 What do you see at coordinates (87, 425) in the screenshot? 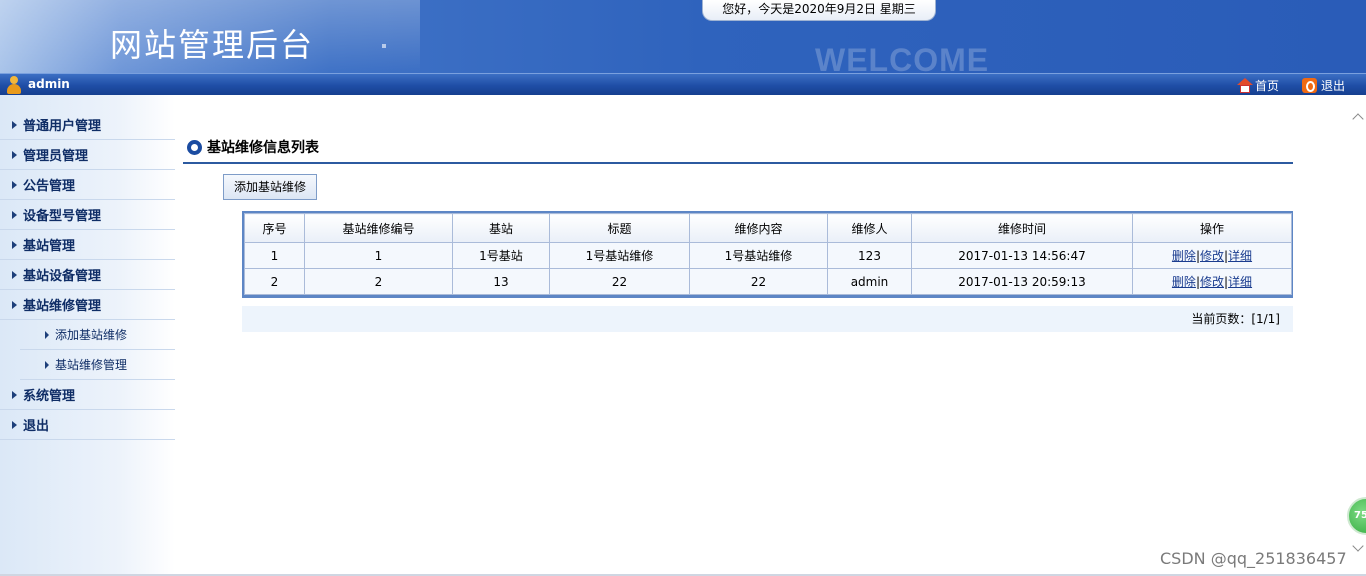
I see `sidebar-item-logout: 退出` at bounding box center [87, 425].